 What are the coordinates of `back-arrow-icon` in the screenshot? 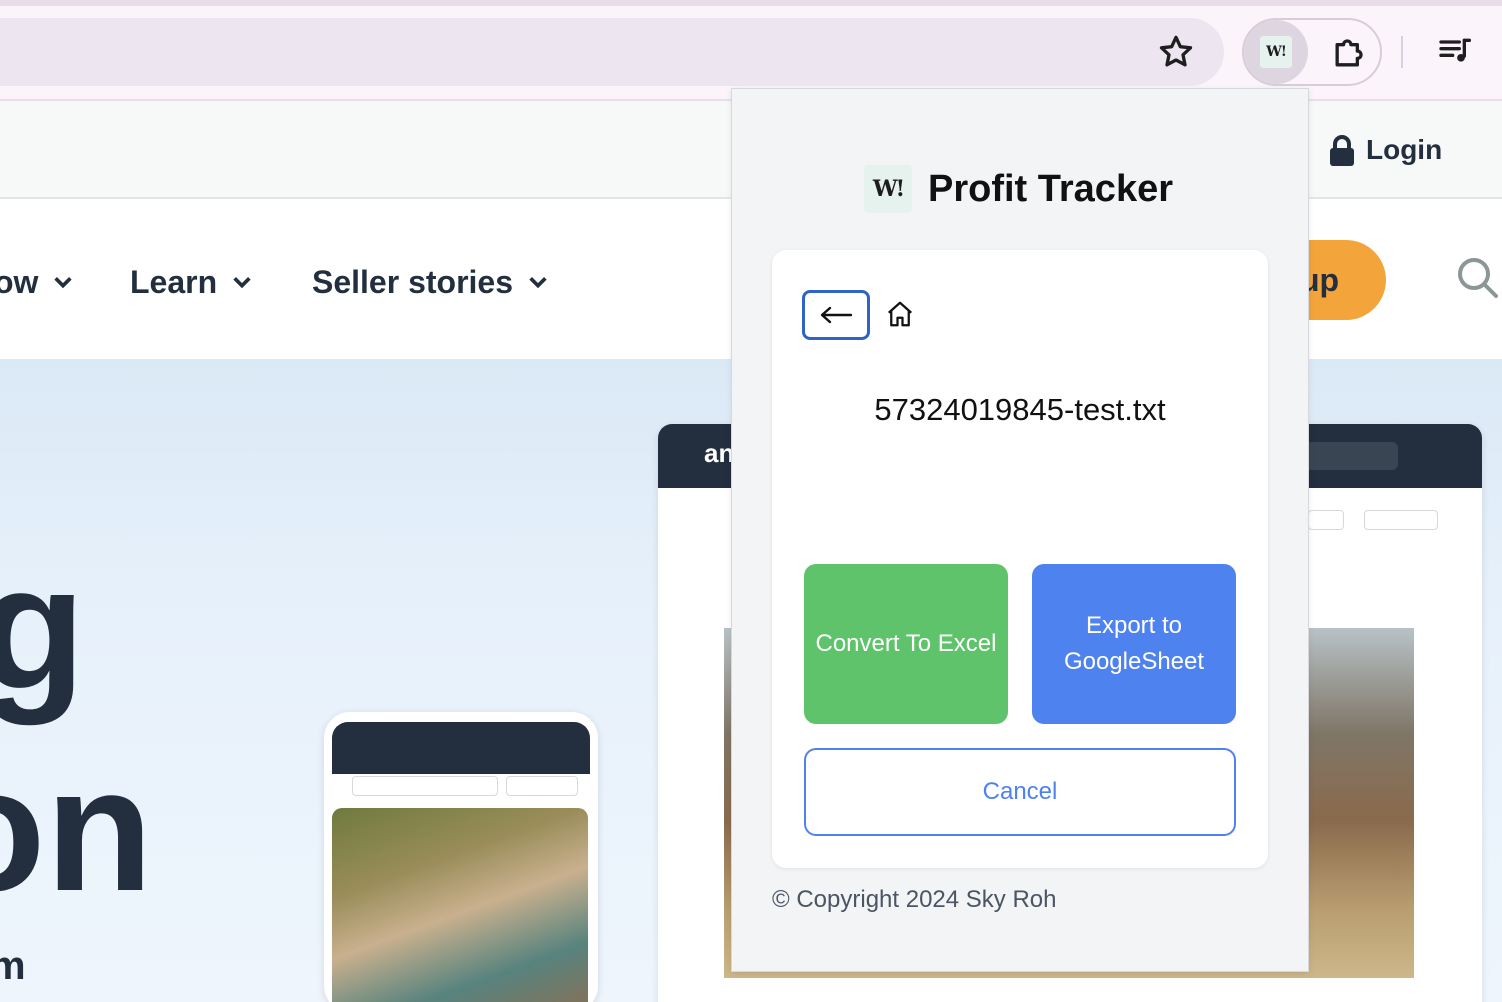 It's located at (836, 315).